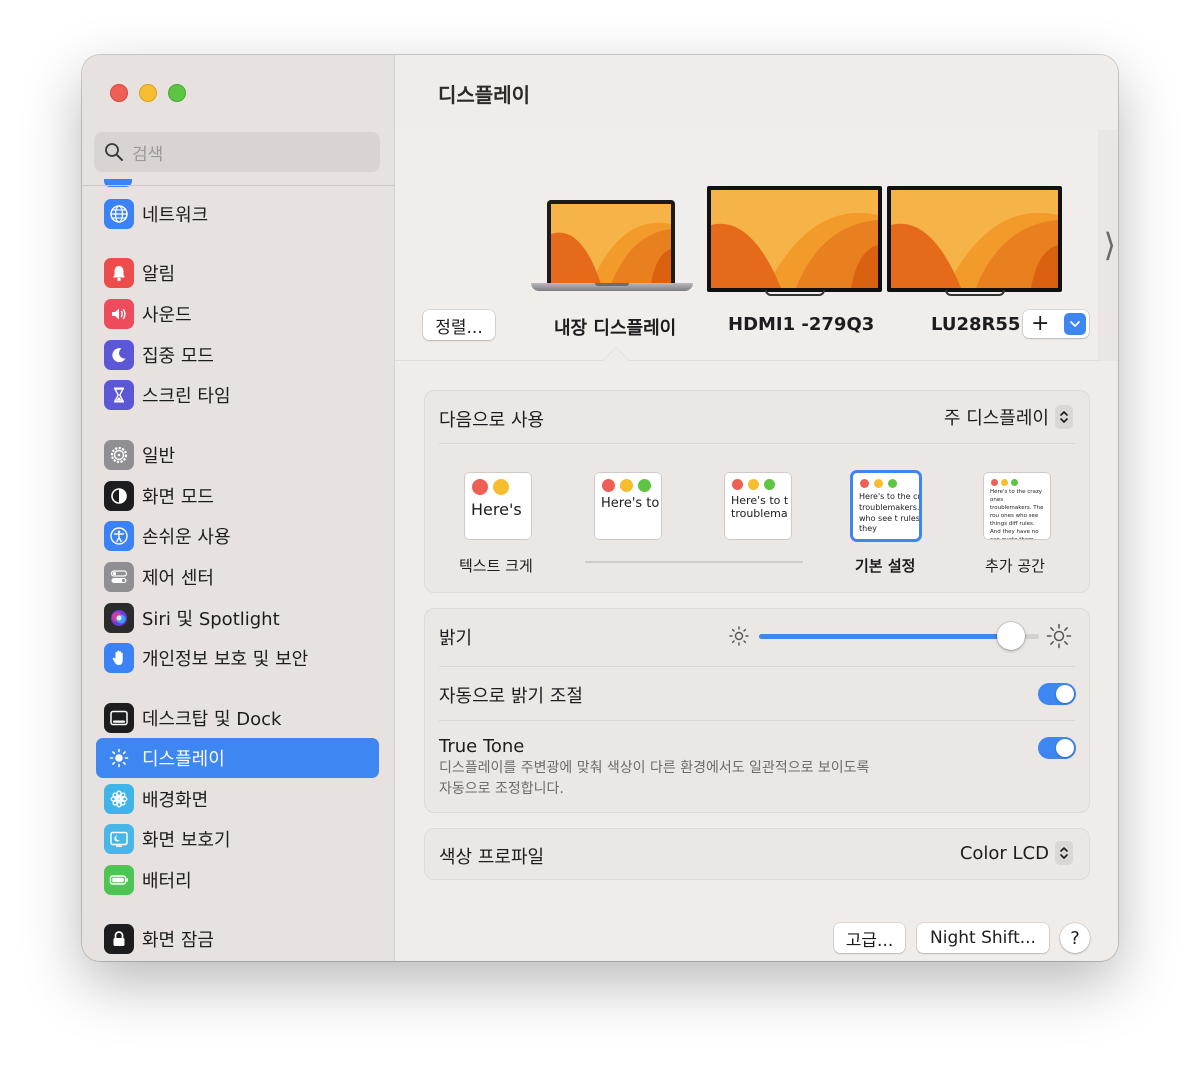 The height and width of the screenshot is (1069, 1200). What do you see at coordinates (885, 636) in the screenshot?
I see `brightness-slider-fill` at bounding box center [885, 636].